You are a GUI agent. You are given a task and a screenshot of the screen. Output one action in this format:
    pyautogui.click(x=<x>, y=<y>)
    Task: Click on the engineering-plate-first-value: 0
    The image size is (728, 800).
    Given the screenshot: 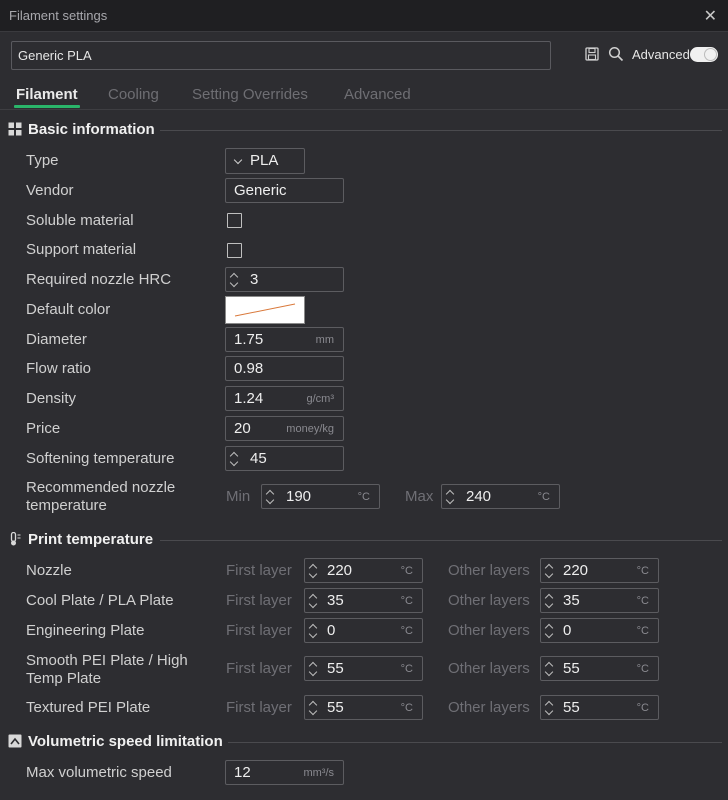 What is the action you would take?
    pyautogui.click(x=331, y=630)
    